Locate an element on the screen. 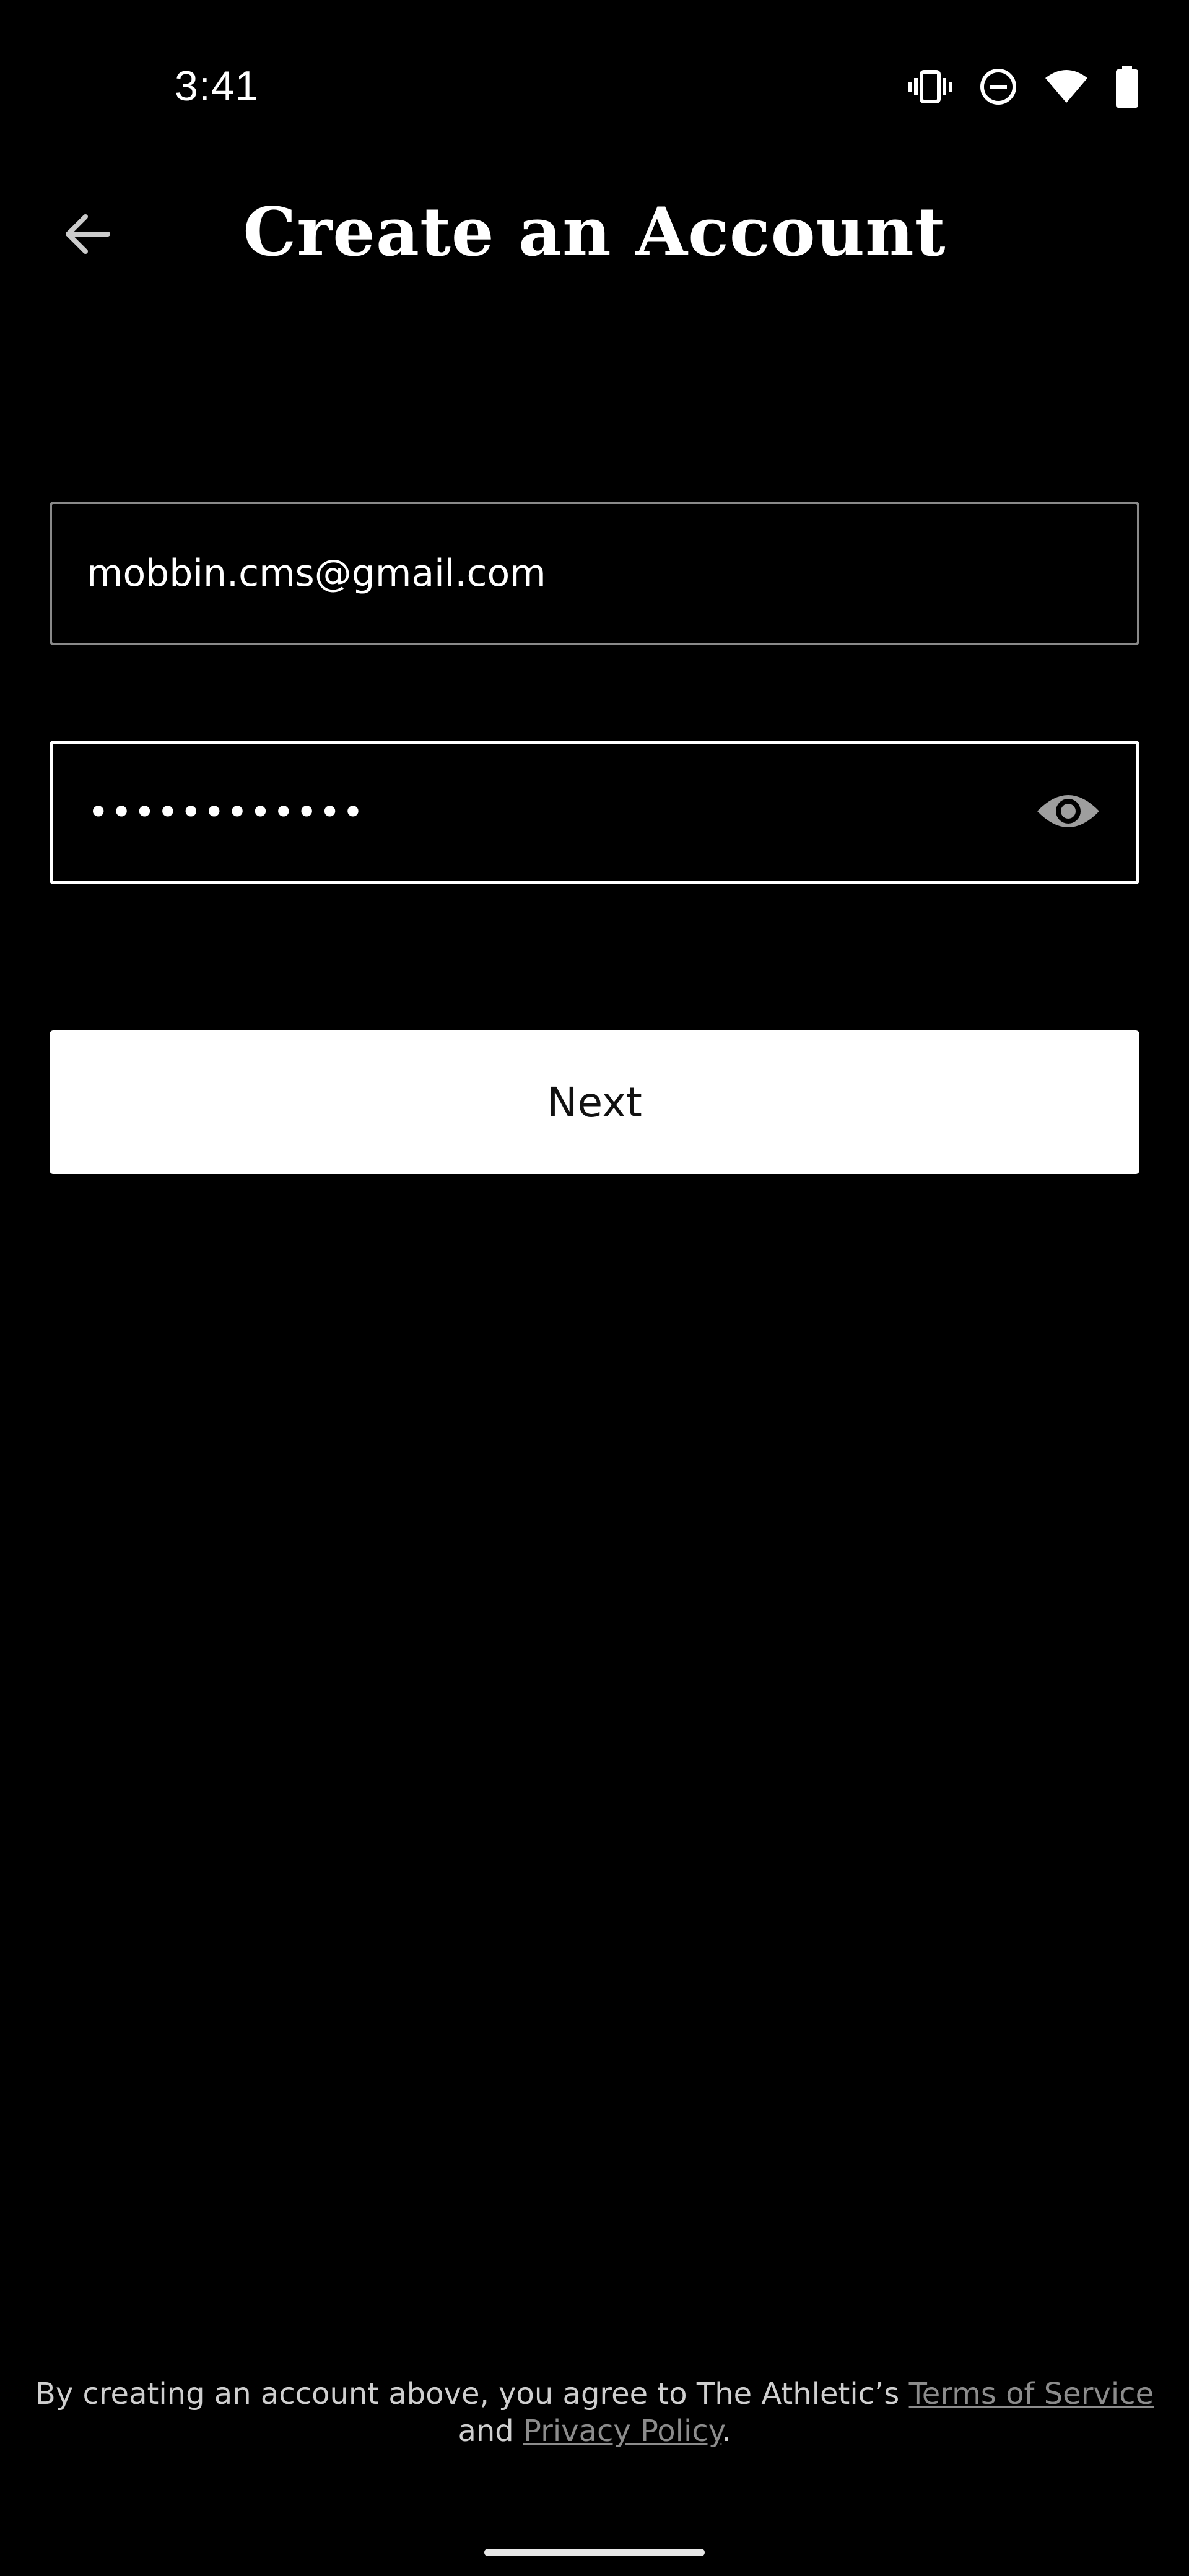  battery-icon is located at coordinates (1127, 87).